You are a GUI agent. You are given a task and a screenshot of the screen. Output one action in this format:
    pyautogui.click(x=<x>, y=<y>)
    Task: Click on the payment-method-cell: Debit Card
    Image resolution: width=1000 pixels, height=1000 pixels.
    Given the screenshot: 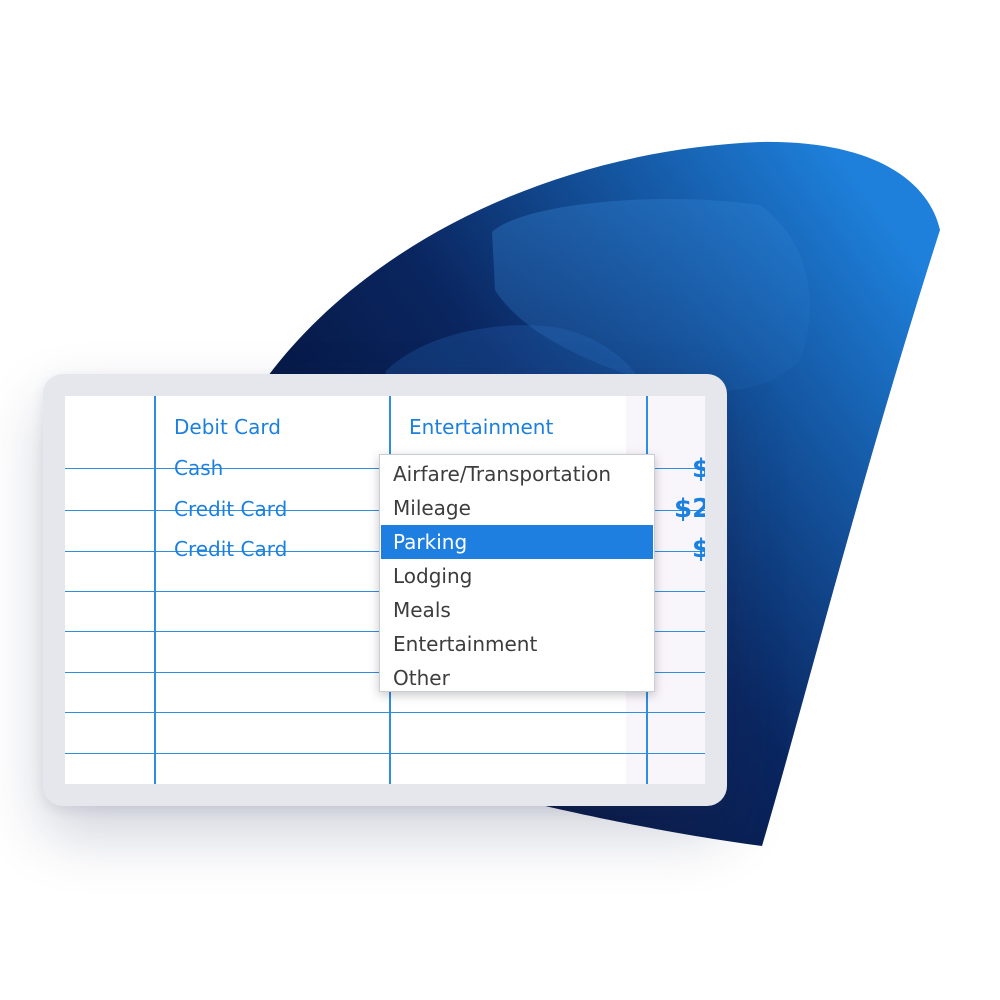 What is the action you would take?
    pyautogui.click(x=227, y=427)
    